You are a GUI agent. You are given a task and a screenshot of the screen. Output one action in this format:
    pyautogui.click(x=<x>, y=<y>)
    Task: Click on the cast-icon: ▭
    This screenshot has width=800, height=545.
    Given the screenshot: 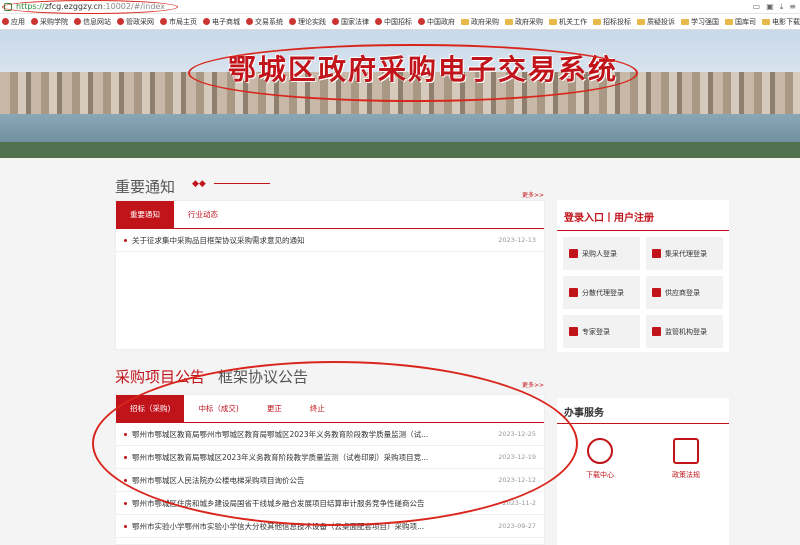 What is the action you would take?
    pyautogui.click(x=757, y=7)
    